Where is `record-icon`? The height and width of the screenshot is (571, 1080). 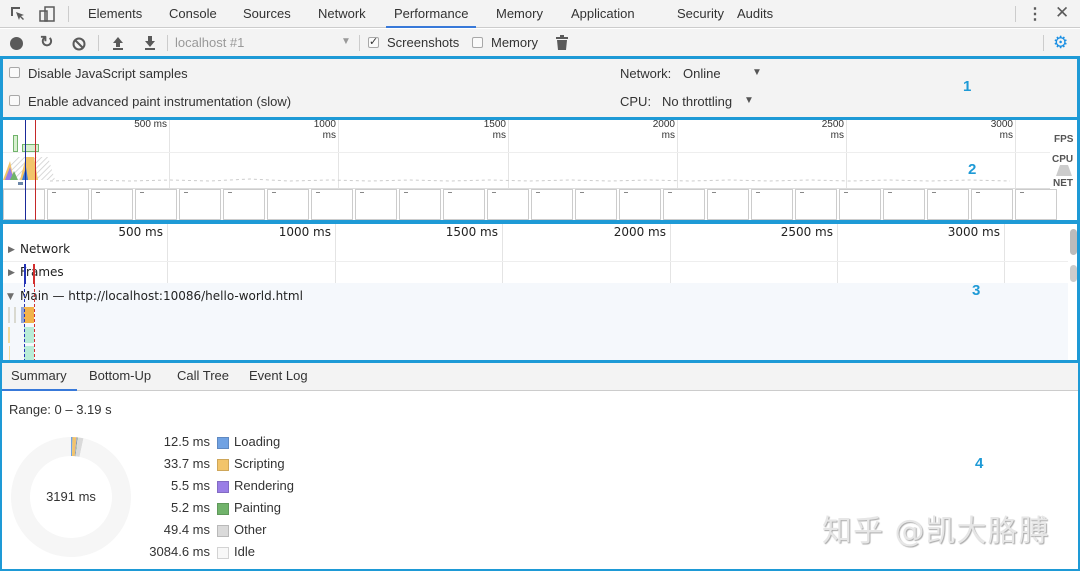 record-icon is located at coordinates (16, 43).